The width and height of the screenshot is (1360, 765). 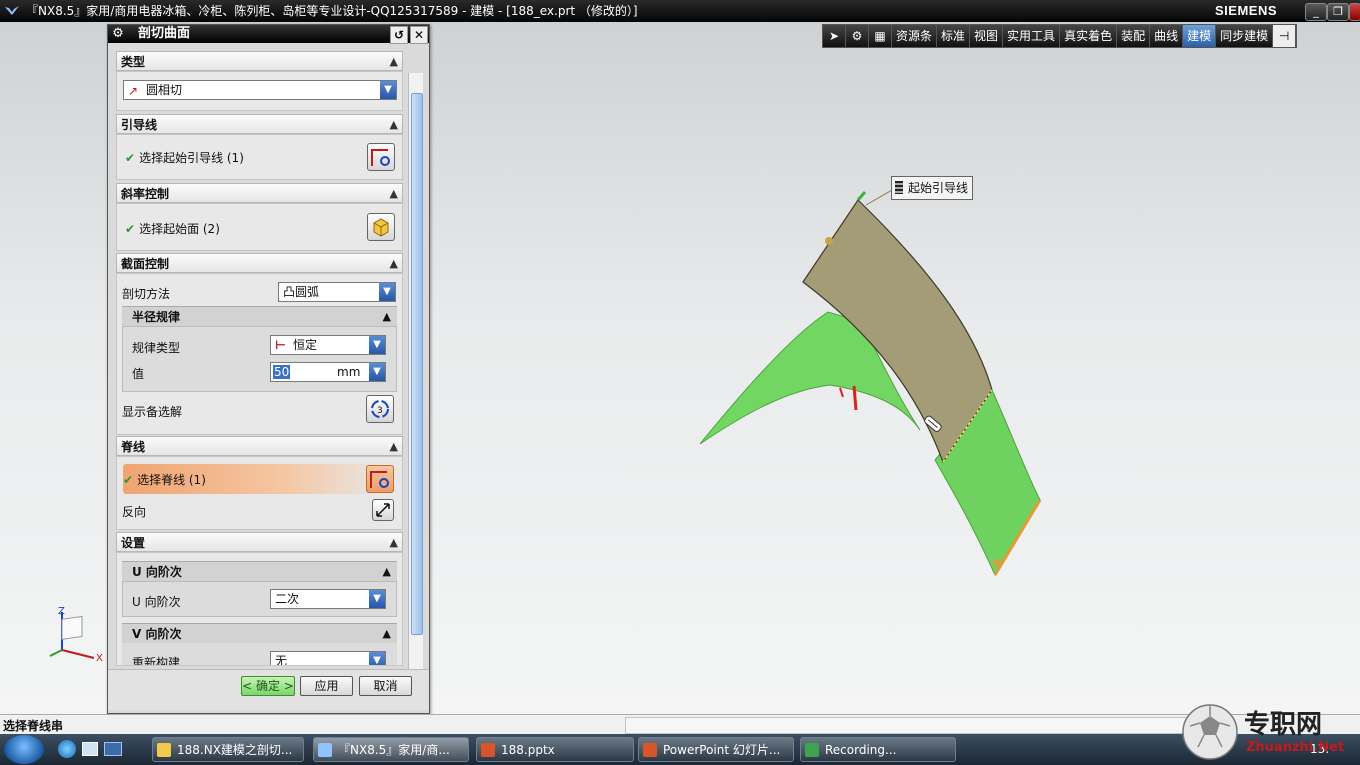 I want to click on law-type-label: 规律类型, so click(x=156, y=348).